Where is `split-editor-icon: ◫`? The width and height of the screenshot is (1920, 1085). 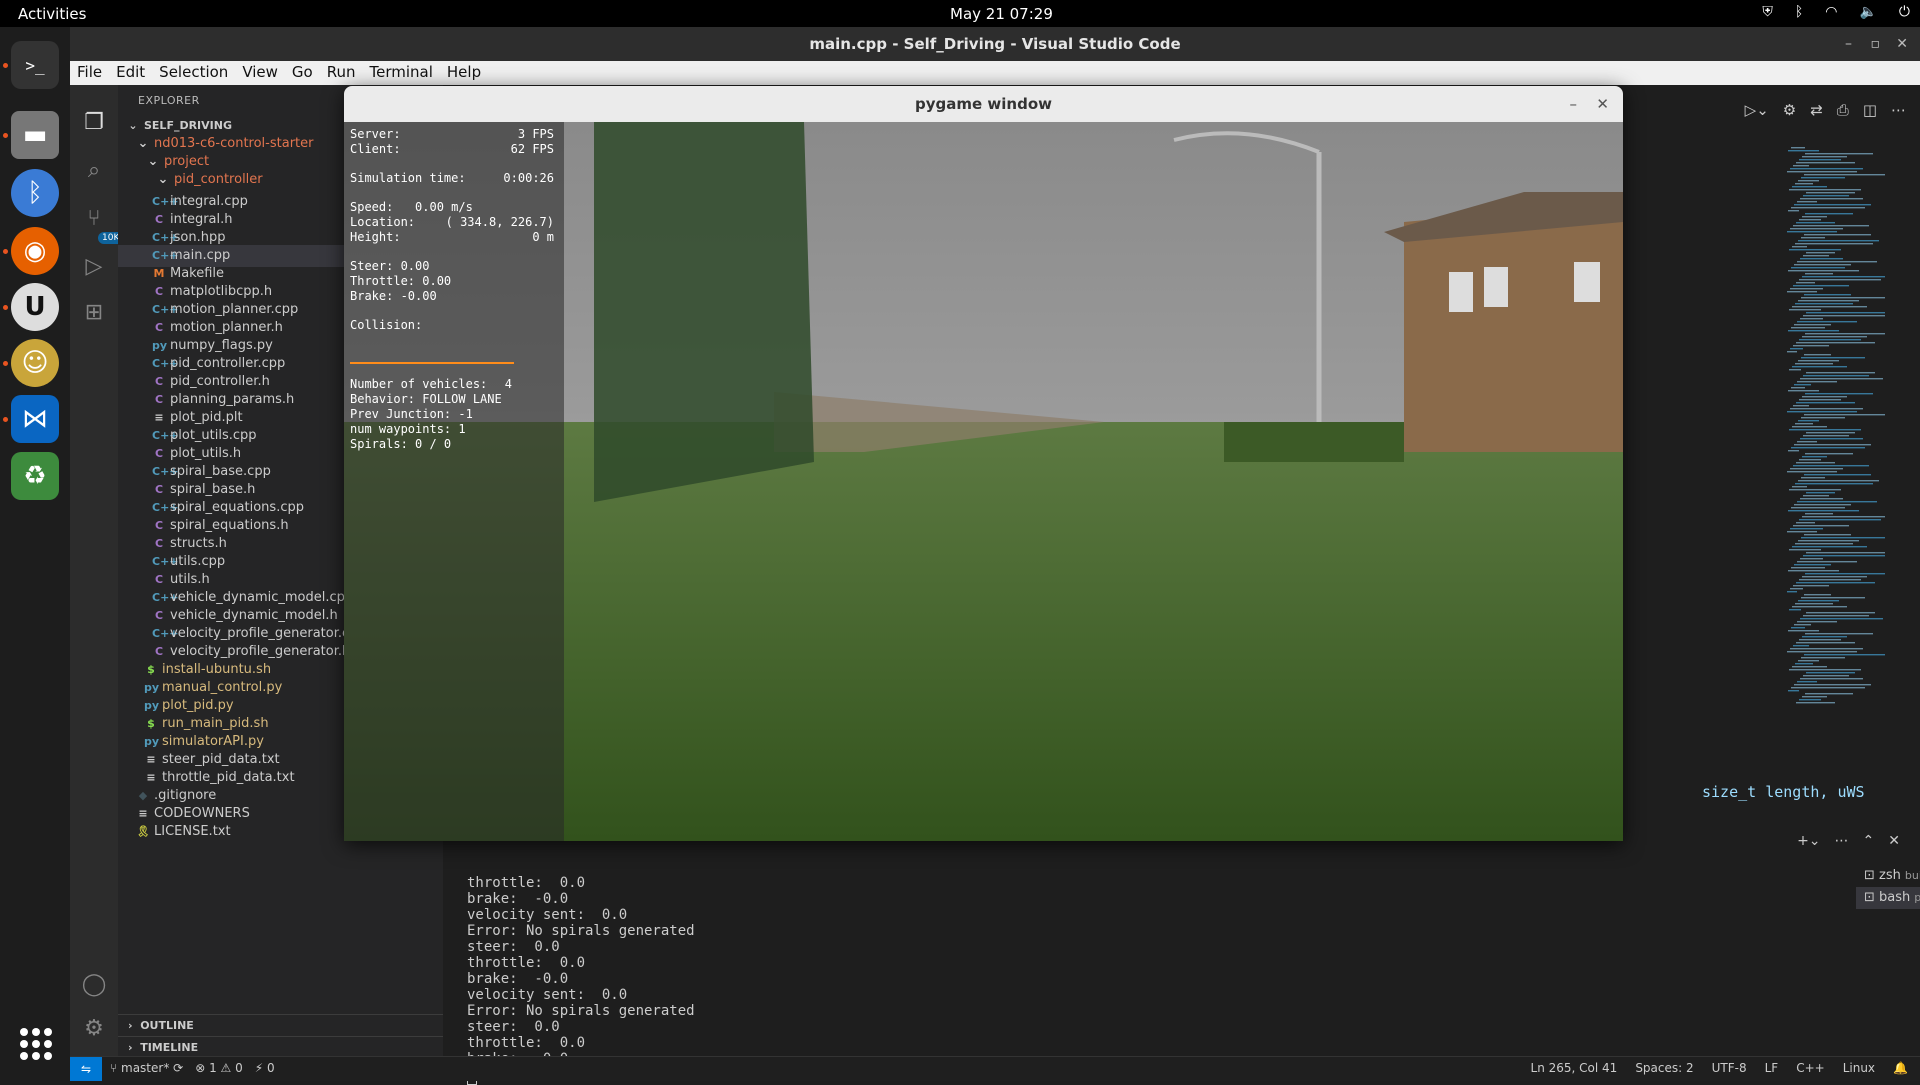
split-editor-icon: ◫ is located at coordinates (1870, 110).